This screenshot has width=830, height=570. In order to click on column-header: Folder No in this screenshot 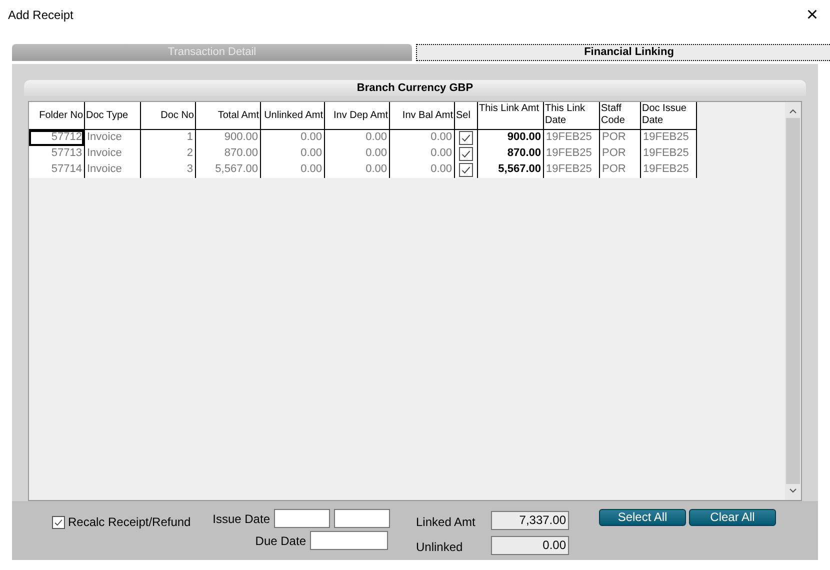, I will do `click(57, 116)`.